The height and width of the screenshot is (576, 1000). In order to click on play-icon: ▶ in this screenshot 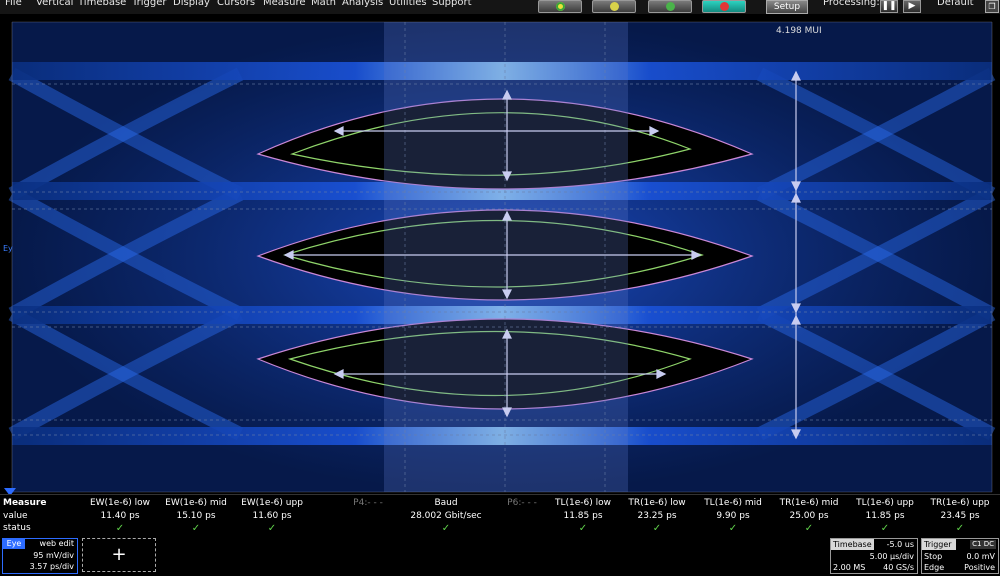, I will do `click(912, 6)`.